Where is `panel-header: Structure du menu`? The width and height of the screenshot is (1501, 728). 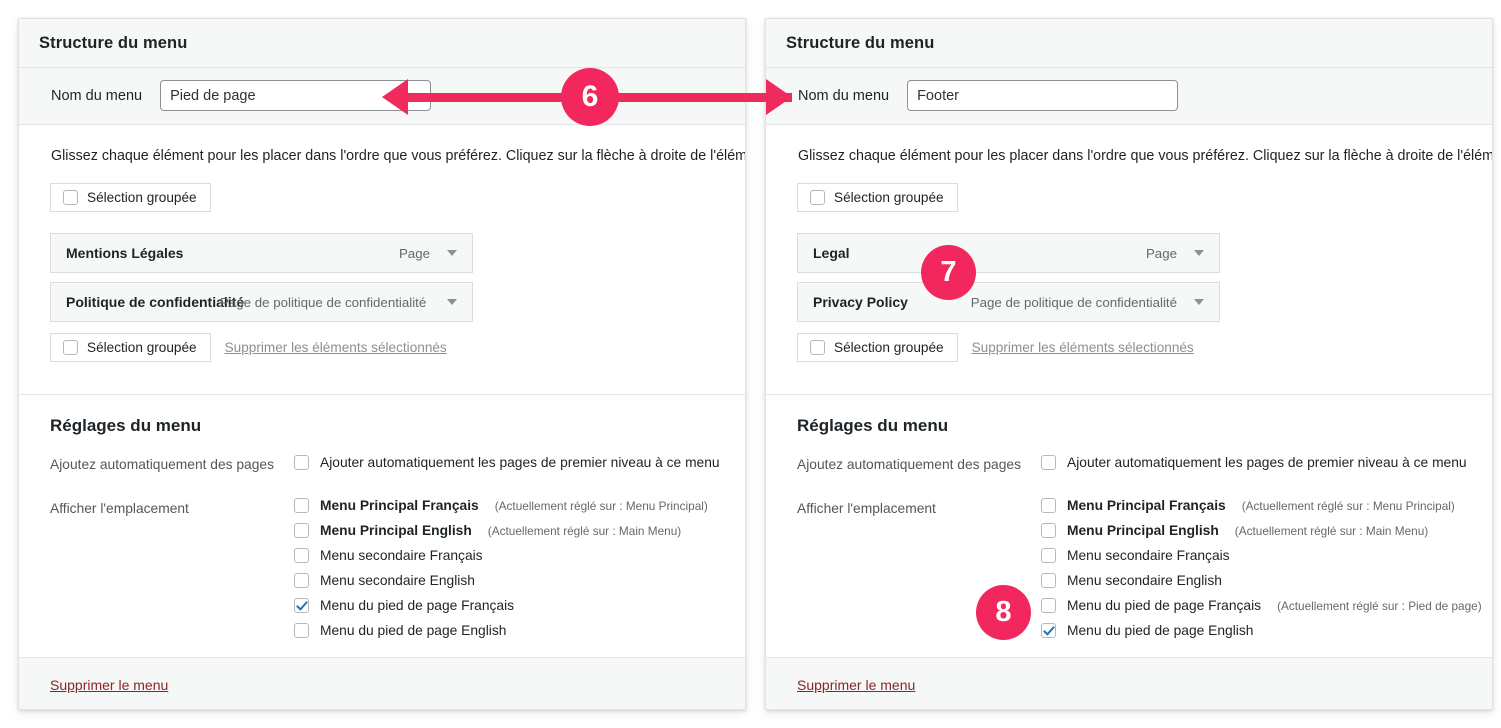 panel-header: Structure du menu is located at coordinates (1129, 43).